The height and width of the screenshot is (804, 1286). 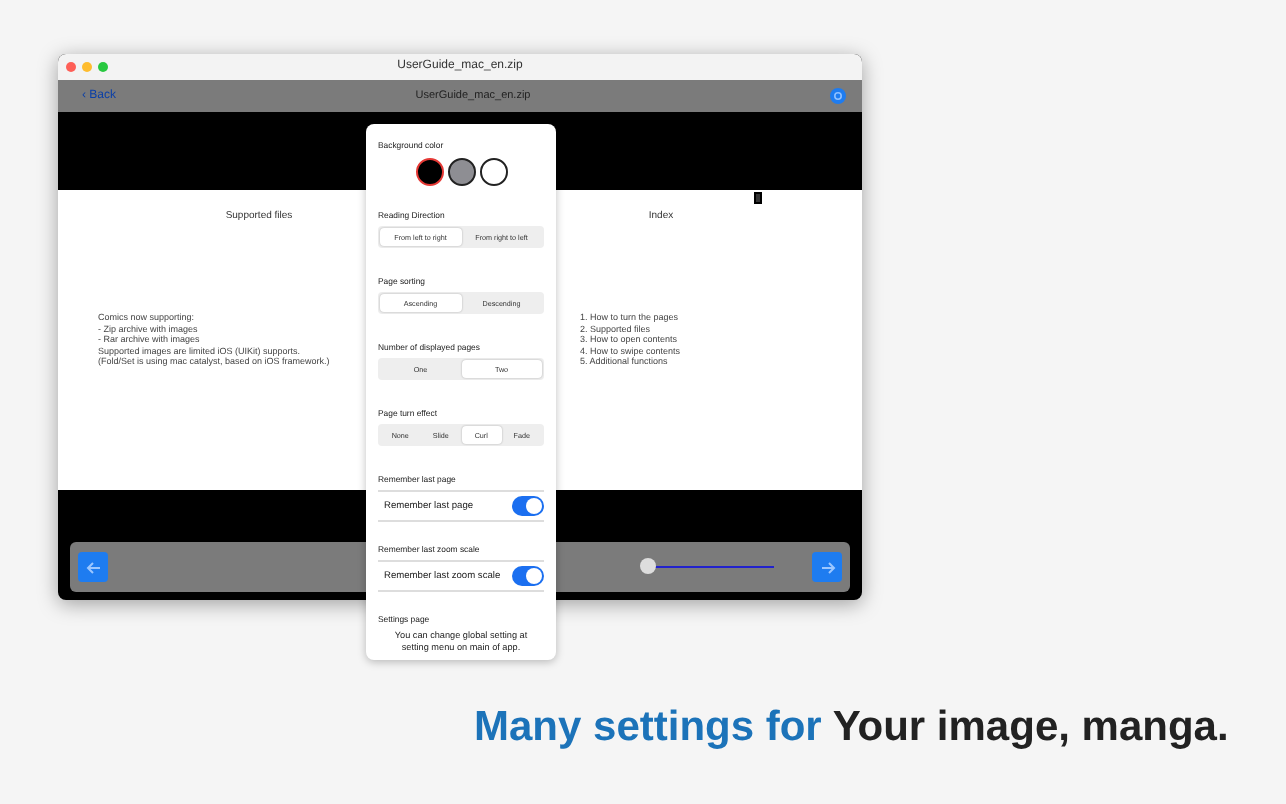 I want to click on left-arrow-icon, so click(x=93, y=567).